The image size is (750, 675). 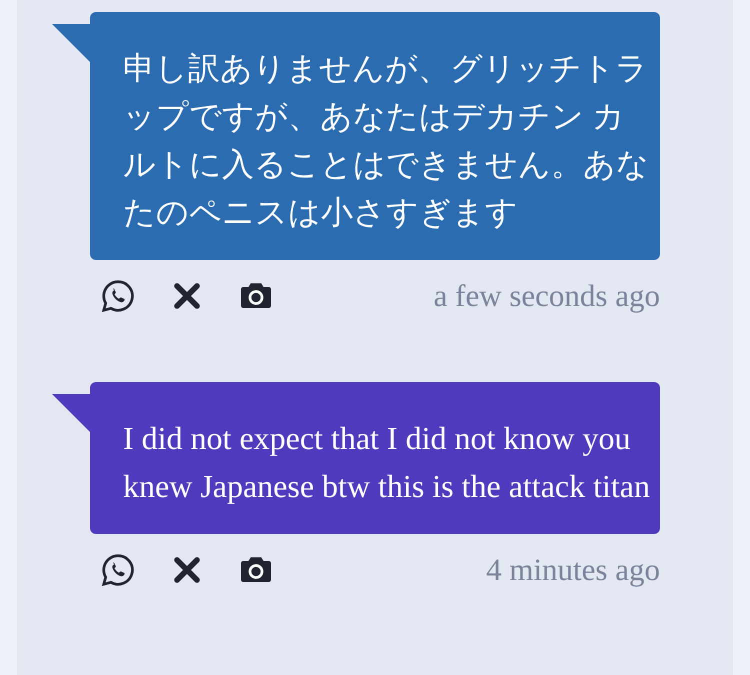 What do you see at coordinates (573, 570) in the screenshot?
I see `timestamp: 4 minutes ago` at bounding box center [573, 570].